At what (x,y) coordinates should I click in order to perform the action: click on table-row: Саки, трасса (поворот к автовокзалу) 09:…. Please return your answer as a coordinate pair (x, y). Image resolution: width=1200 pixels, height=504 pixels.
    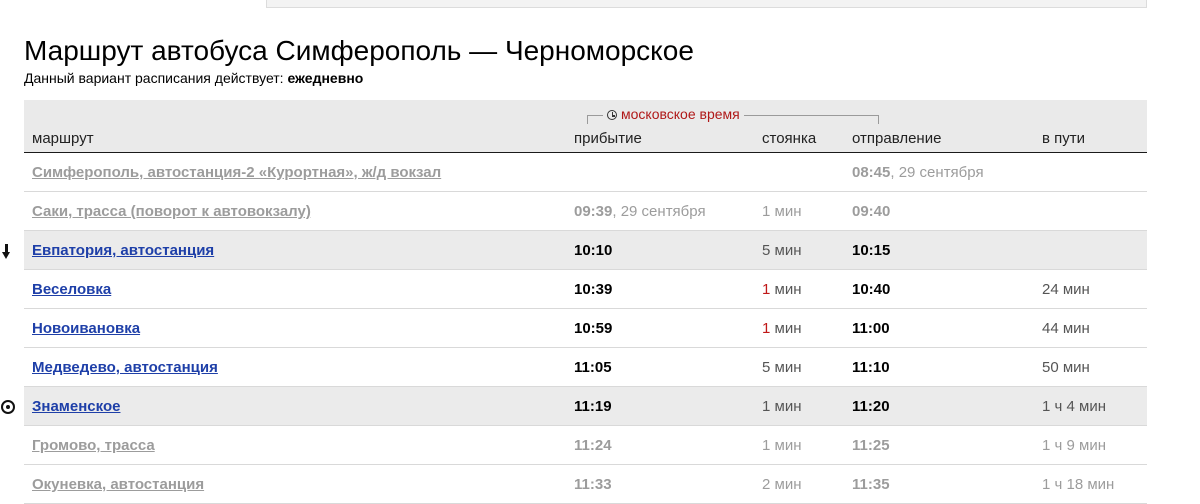
    Looking at the image, I should click on (585, 211).